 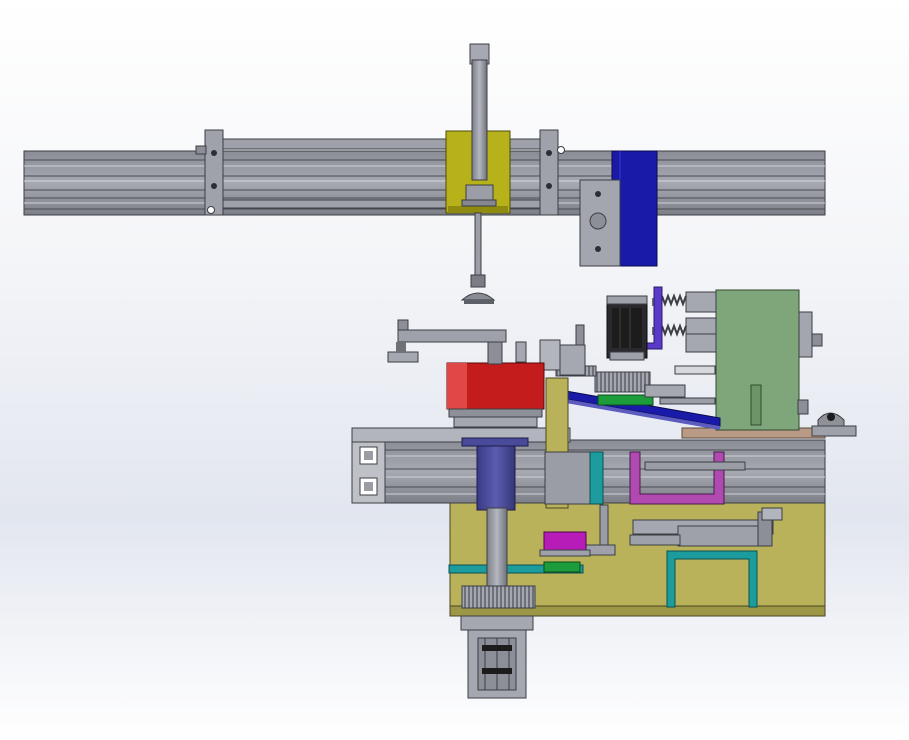 What do you see at coordinates (495, 395) in the screenshot?
I see `red-turntable-block` at bounding box center [495, 395].